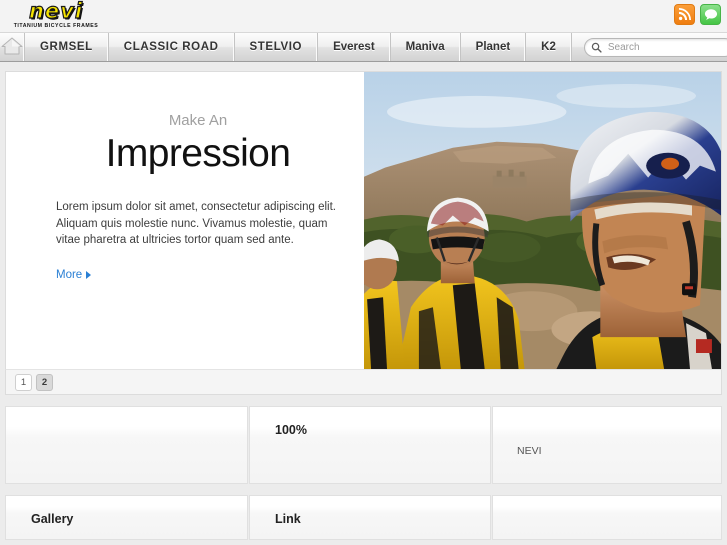  I want to click on arrow-right-icon, so click(89, 274).